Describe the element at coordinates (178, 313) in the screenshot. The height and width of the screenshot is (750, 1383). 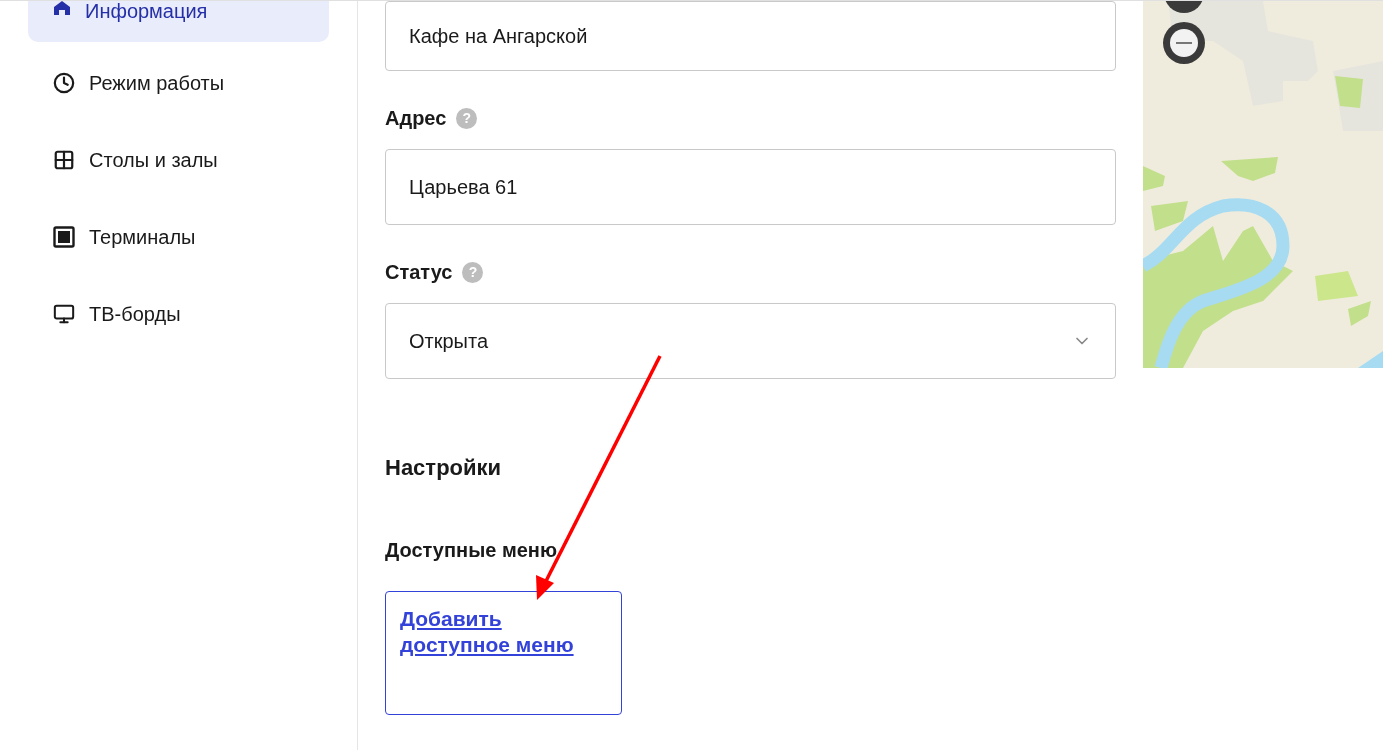
I see `sidebar-item: ТВ-борды` at that location.